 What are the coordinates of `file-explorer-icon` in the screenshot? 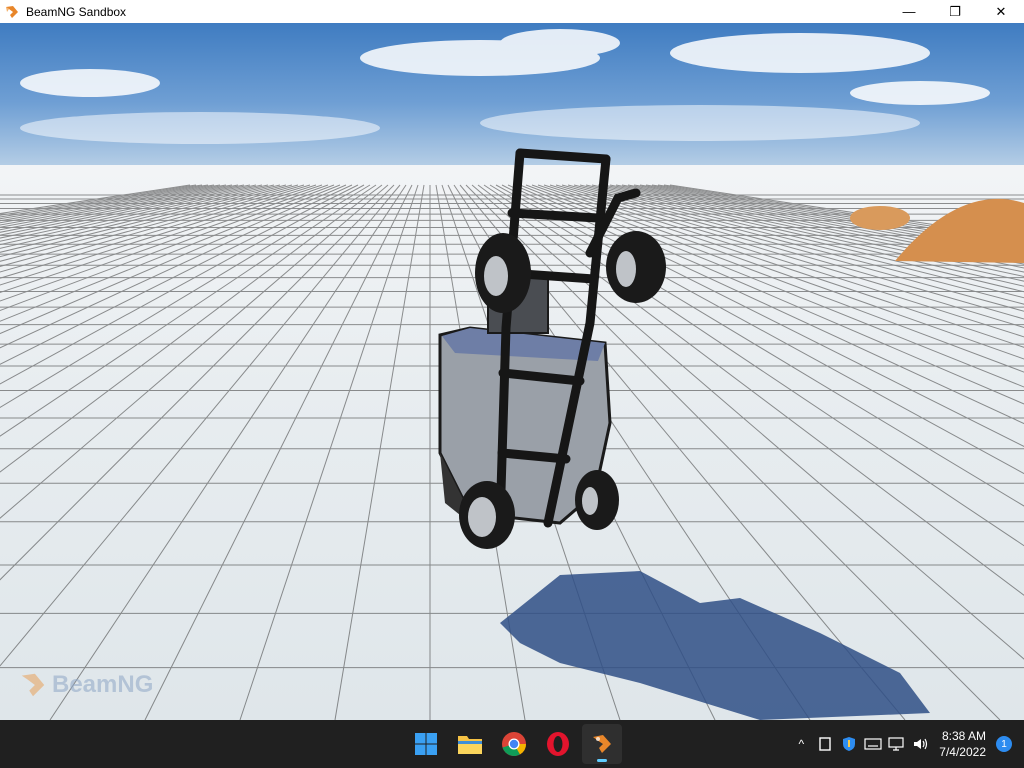 It's located at (470, 744).